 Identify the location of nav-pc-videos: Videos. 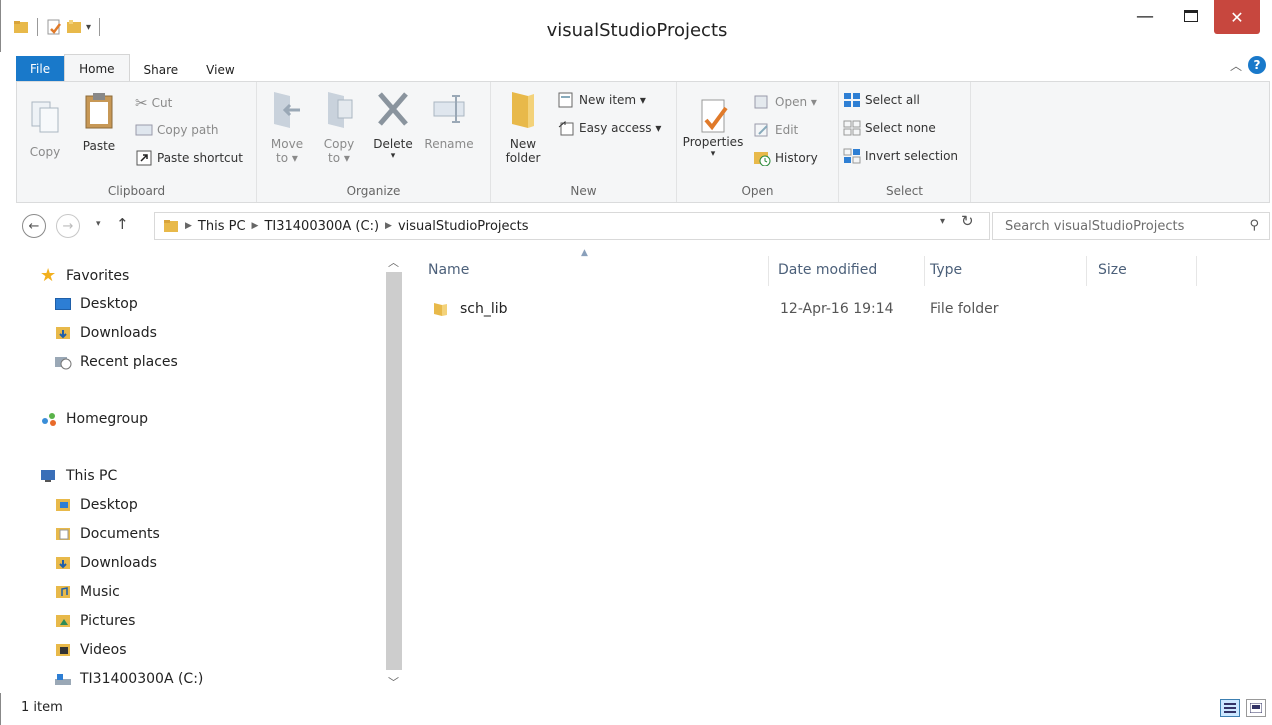
(90, 650).